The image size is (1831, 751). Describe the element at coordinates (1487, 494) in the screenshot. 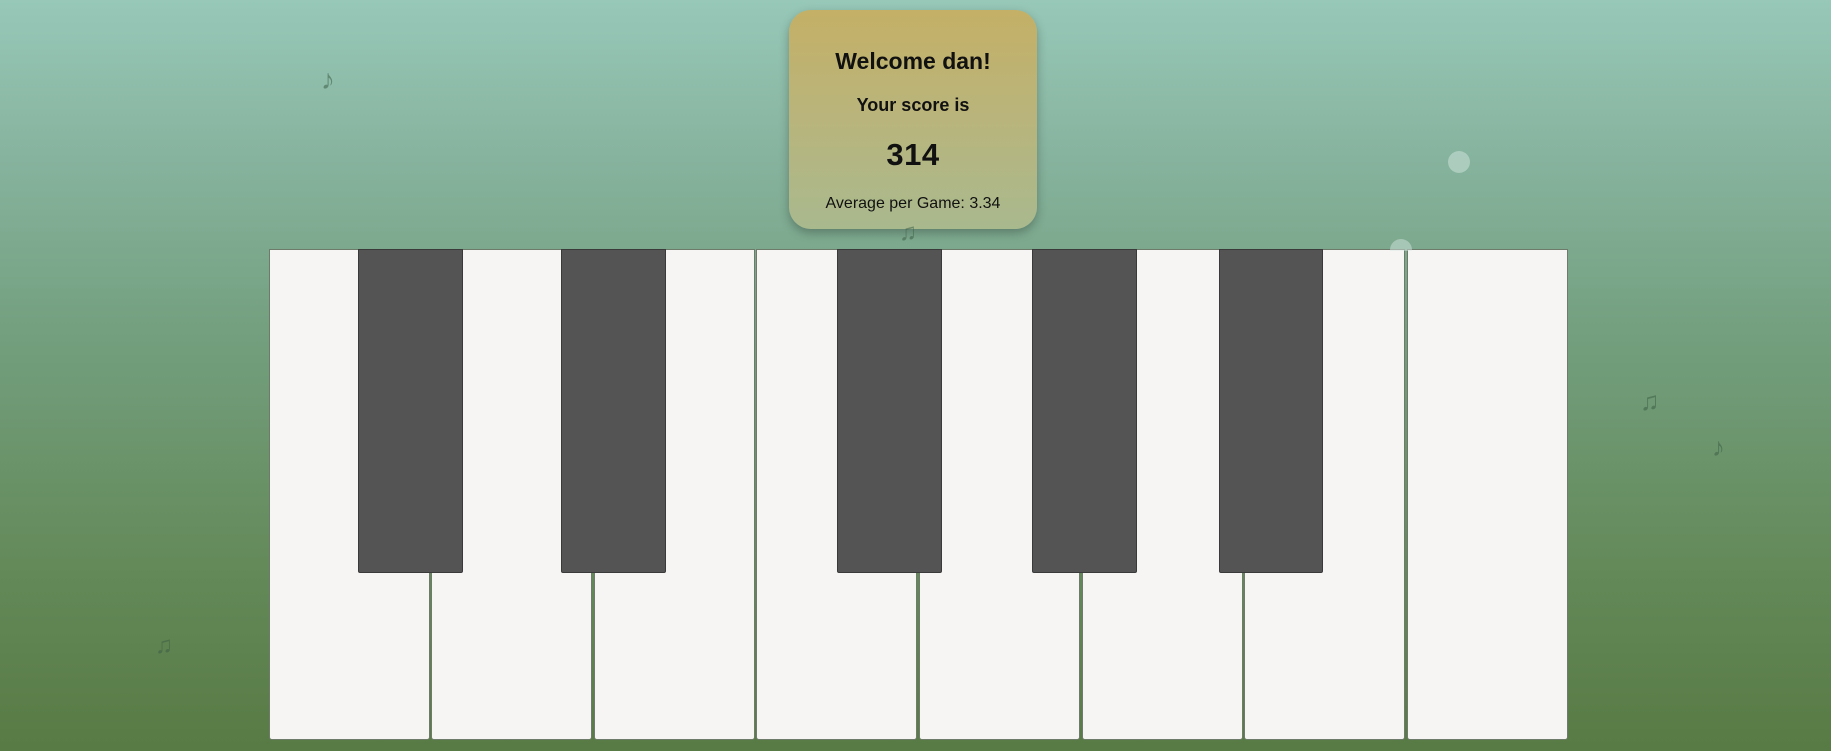

I see `white-key` at that location.